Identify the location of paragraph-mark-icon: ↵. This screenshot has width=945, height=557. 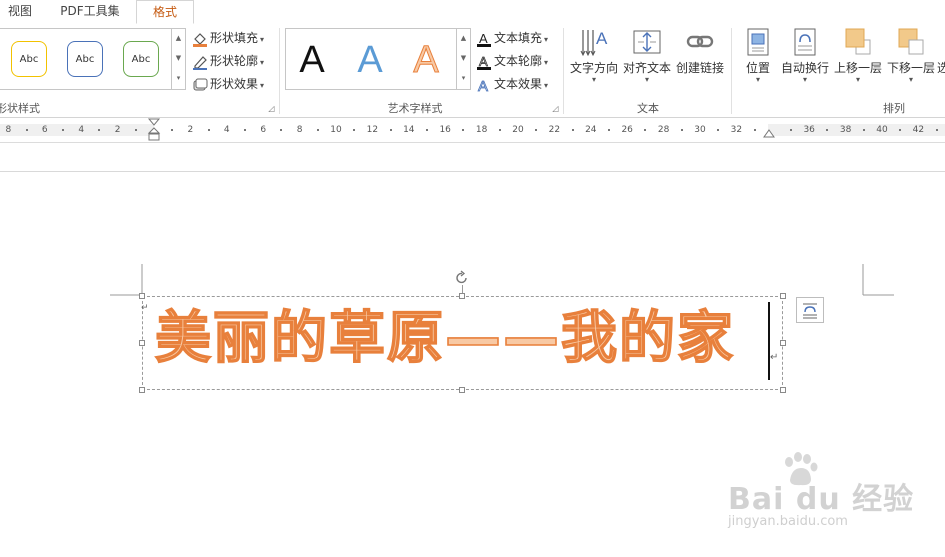
(145, 308).